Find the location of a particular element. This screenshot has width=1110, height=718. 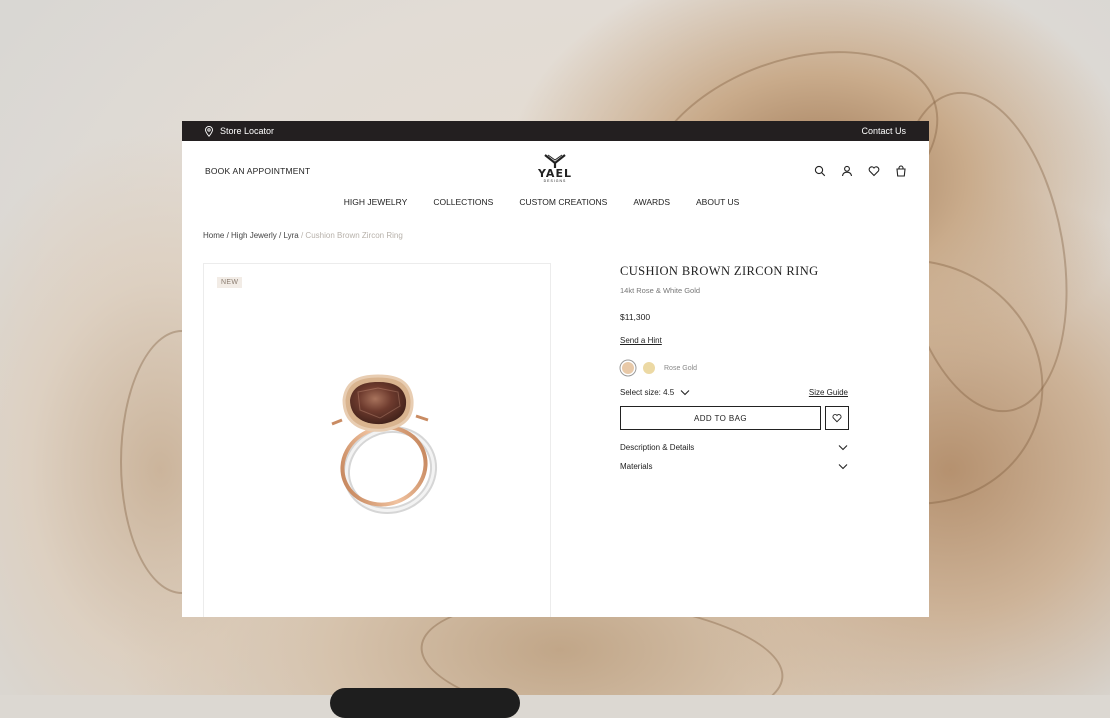

heart-icon is located at coordinates (837, 418).